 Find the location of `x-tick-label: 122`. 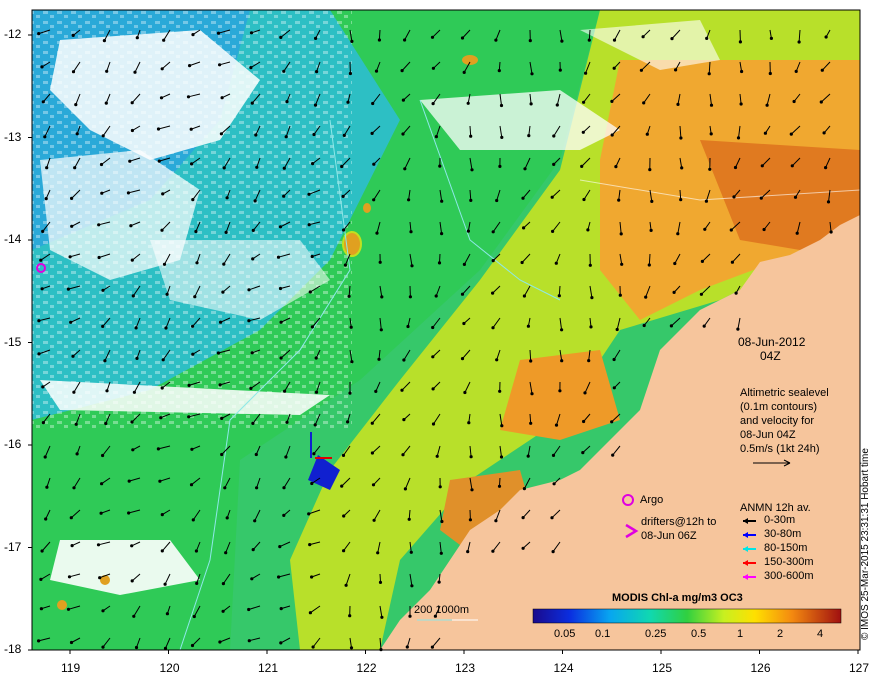

x-tick-label: 122 is located at coordinates (366, 668).